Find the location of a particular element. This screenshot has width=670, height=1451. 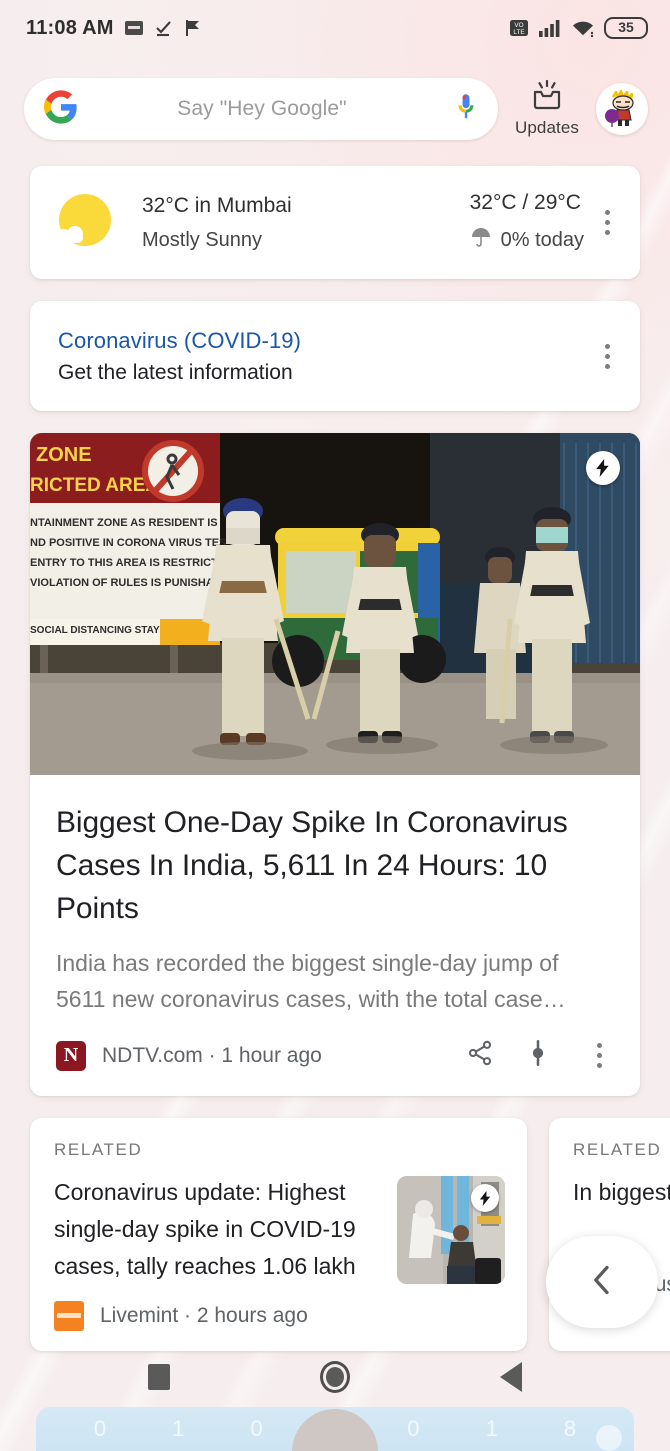

signal-bars-icon is located at coordinates (550, 28).